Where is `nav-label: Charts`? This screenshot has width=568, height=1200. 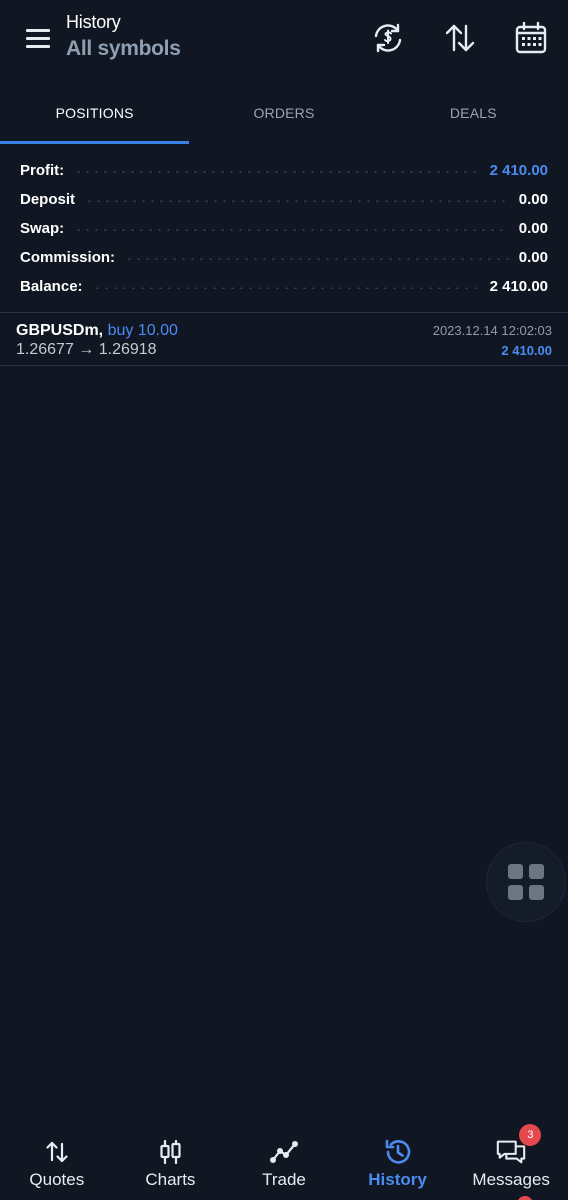
nav-label: Charts is located at coordinates (170, 1179).